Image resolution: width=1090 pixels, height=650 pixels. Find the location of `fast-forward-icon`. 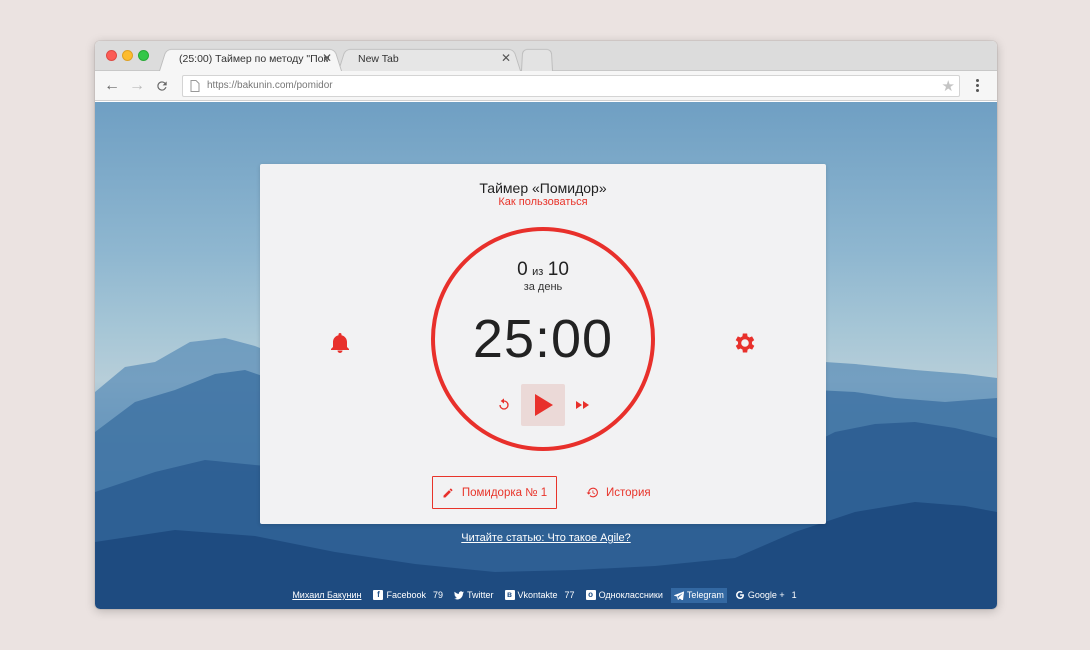

fast-forward-icon is located at coordinates (582, 405).